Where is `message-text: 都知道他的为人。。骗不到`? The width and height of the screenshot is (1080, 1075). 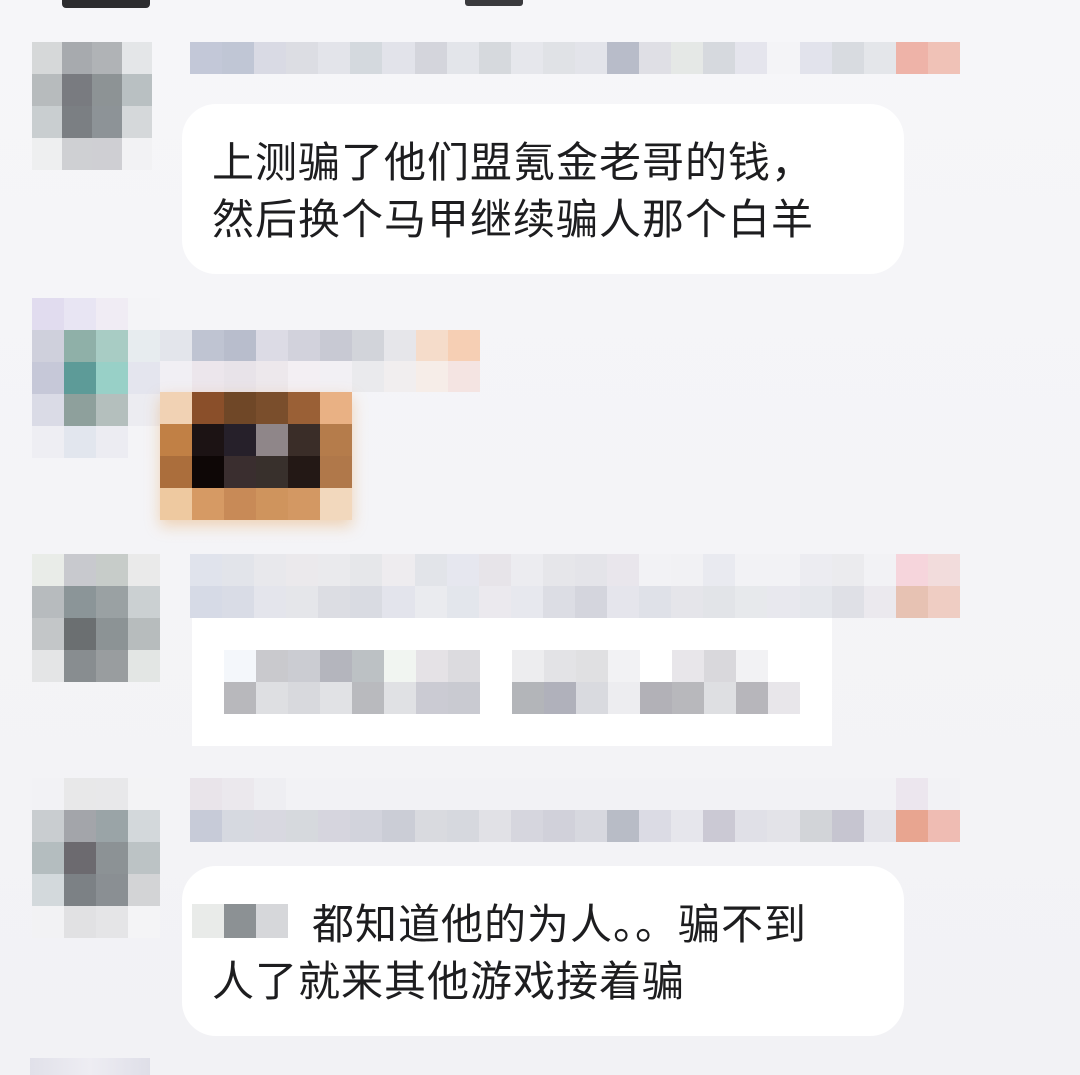 message-text: 都知道他的为人。。骗不到 is located at coordinates (560, 924).